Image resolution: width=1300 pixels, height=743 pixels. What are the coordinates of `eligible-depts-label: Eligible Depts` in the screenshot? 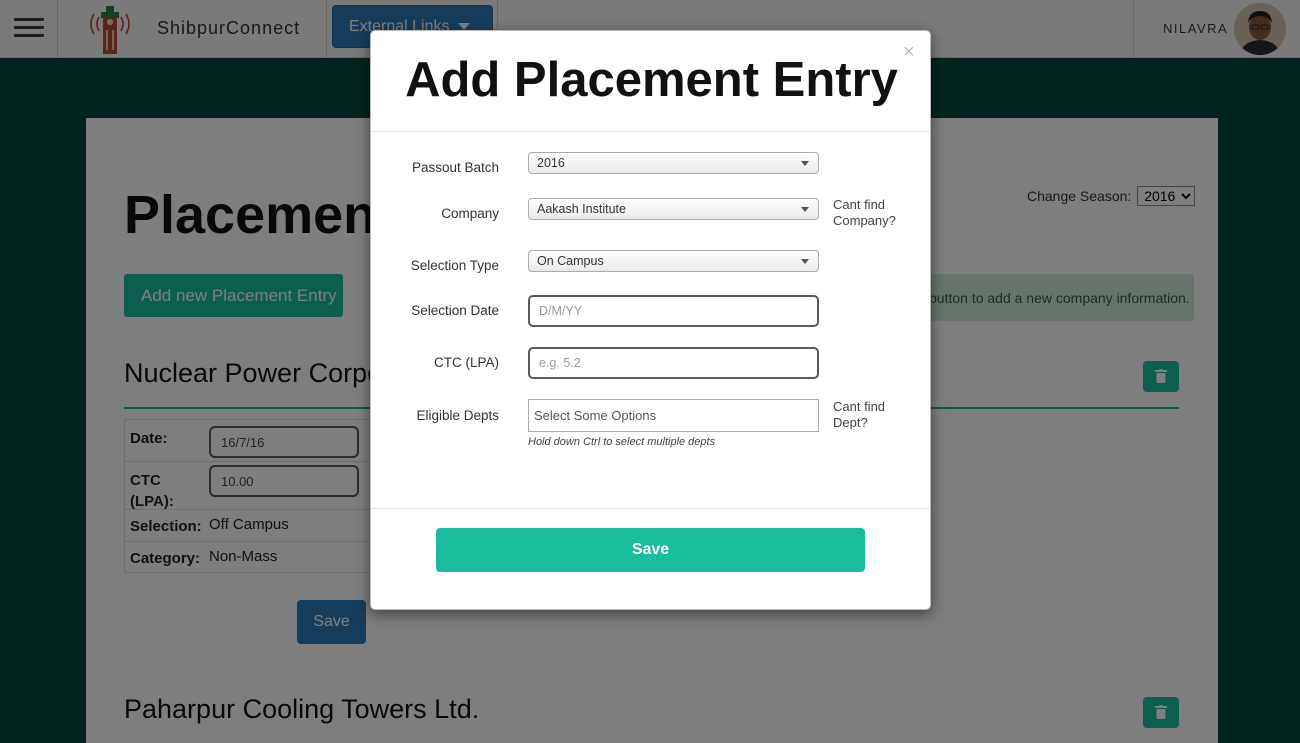 It's located at (457, 415).